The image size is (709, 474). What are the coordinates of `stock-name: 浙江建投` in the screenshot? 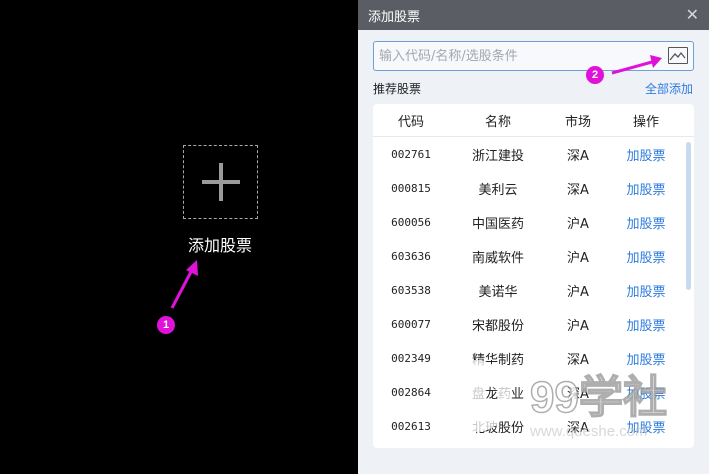 It's located at (497, 156).